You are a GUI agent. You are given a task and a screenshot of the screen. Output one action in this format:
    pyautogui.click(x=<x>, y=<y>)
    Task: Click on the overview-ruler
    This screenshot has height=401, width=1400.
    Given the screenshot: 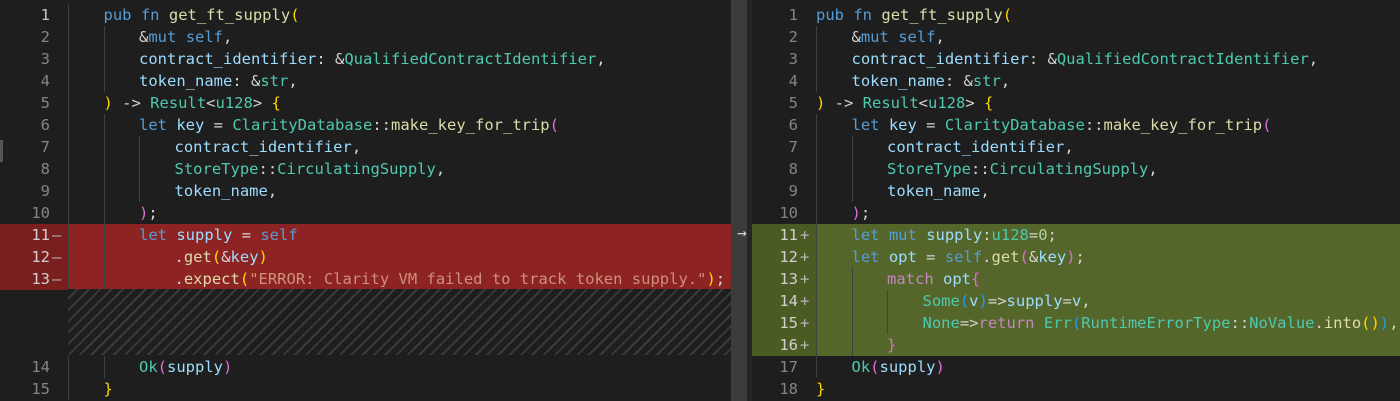 What is the action you would take?
    pyautogui.click(x=739, y=200)
    